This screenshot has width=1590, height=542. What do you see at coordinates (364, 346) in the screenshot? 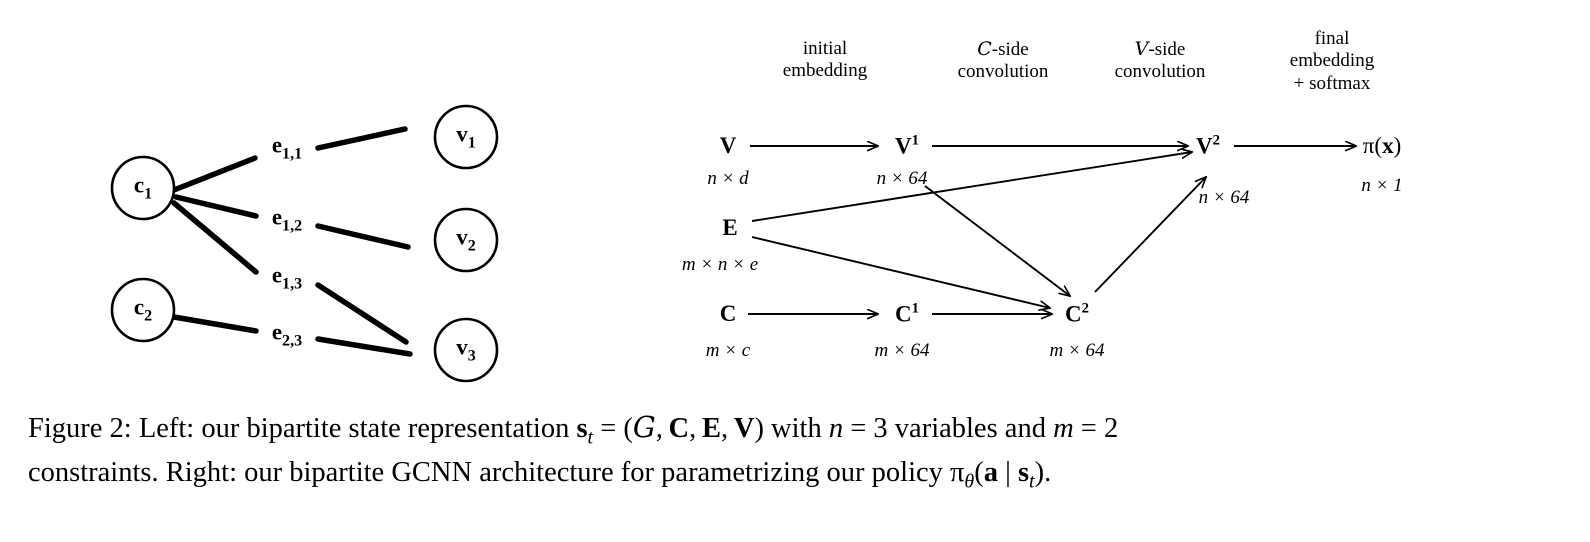
I see `edge-e23-v3-right` at bounding box center [364, 346].